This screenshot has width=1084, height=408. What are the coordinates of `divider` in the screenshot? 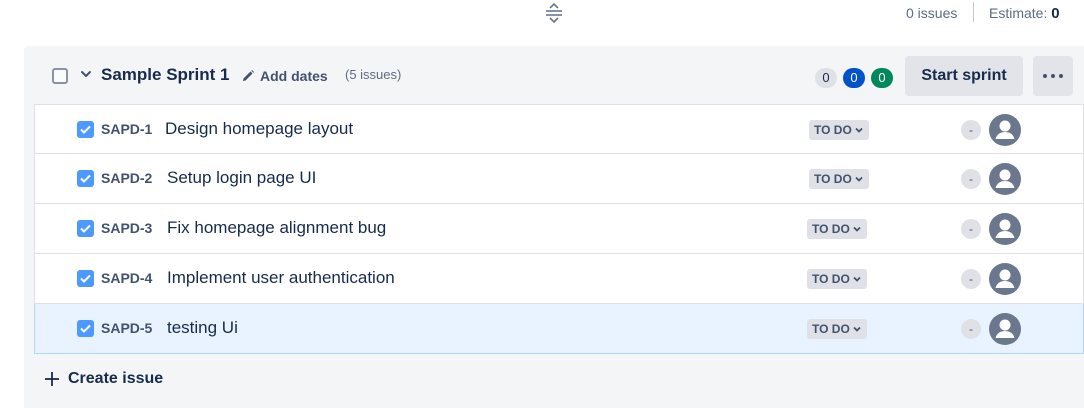 It's located at (973, 12).